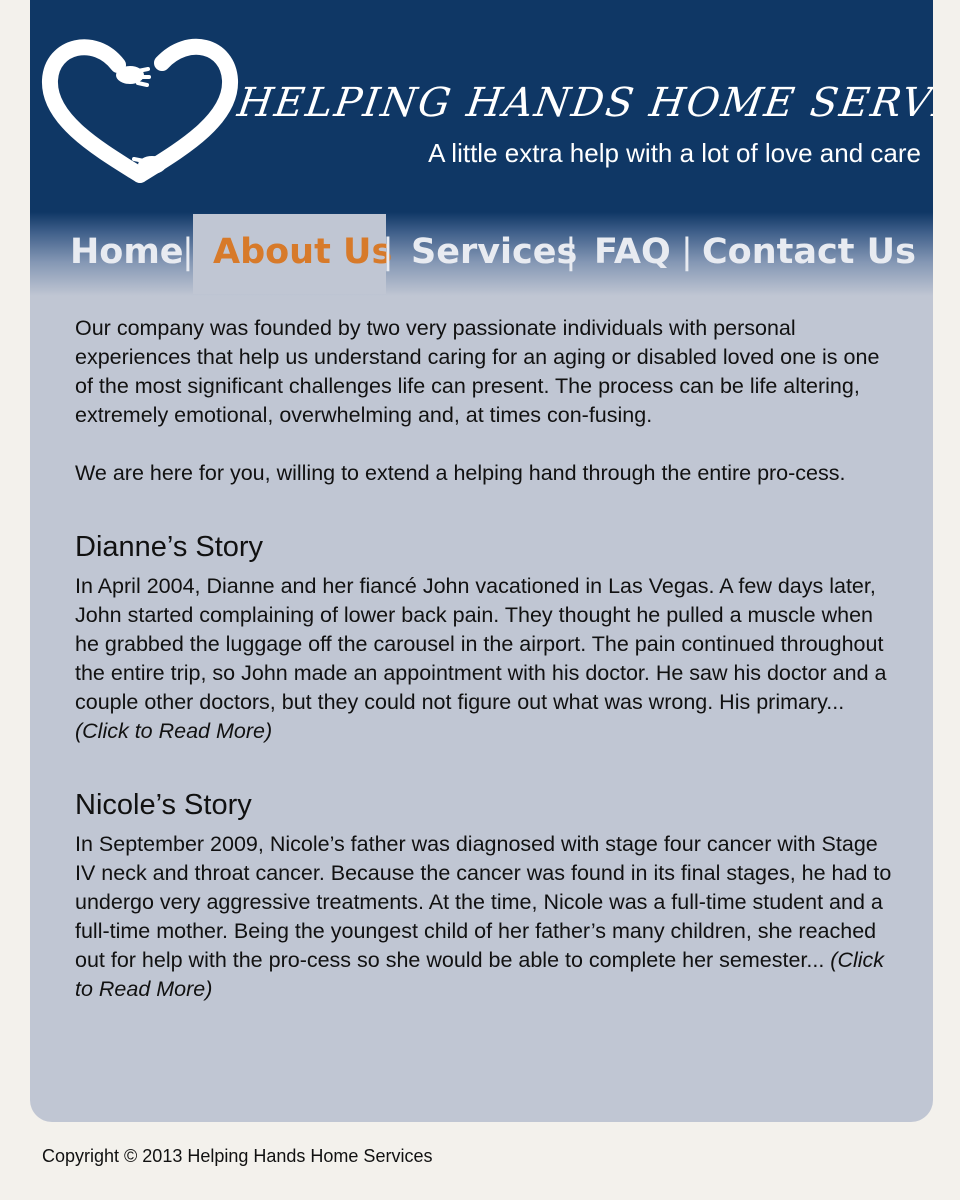 The width and height of the screenshot is (960, 1200). What do you see at coordinates (584, 103) in the screenshot?
I see `site-brand: HELPING HANDS HOME SERVICES` at bounding box center [584, 103].